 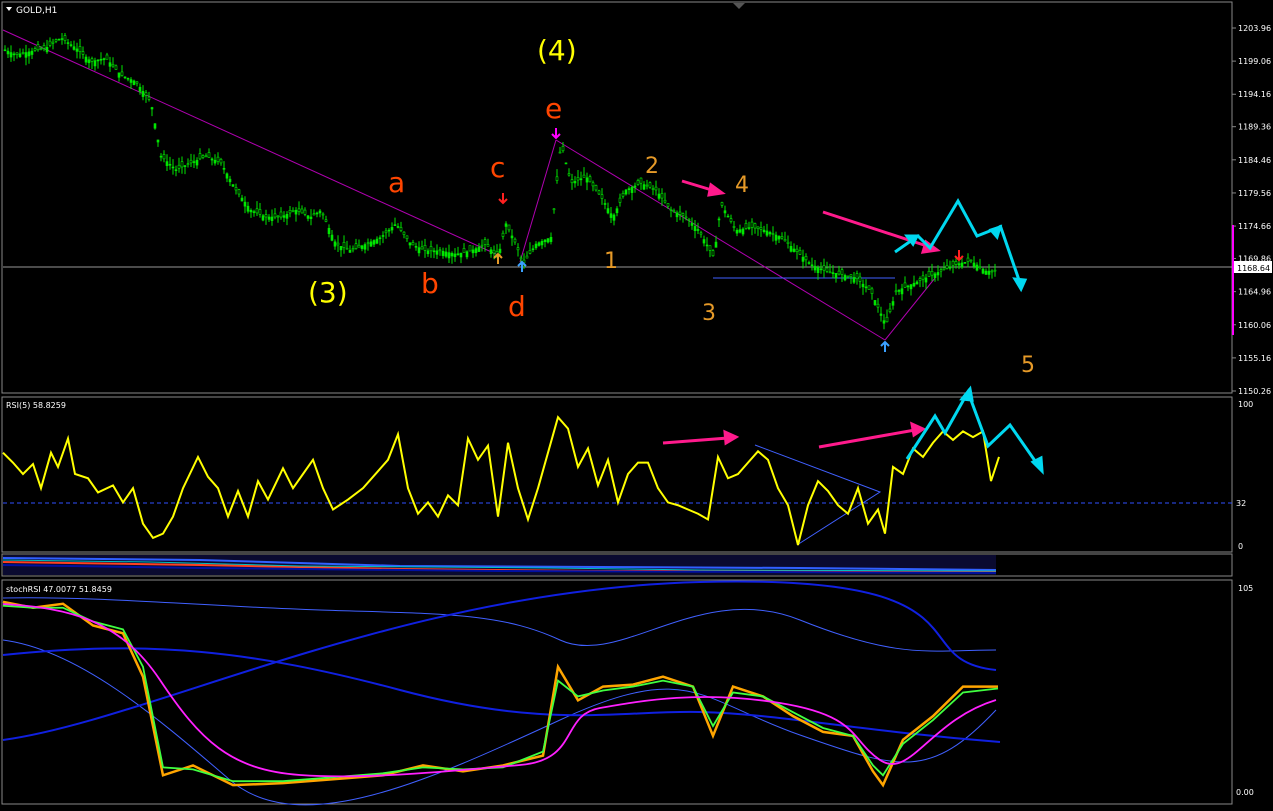 I want to click on wave-label-3-major: (3), so click(x=328, y=292).